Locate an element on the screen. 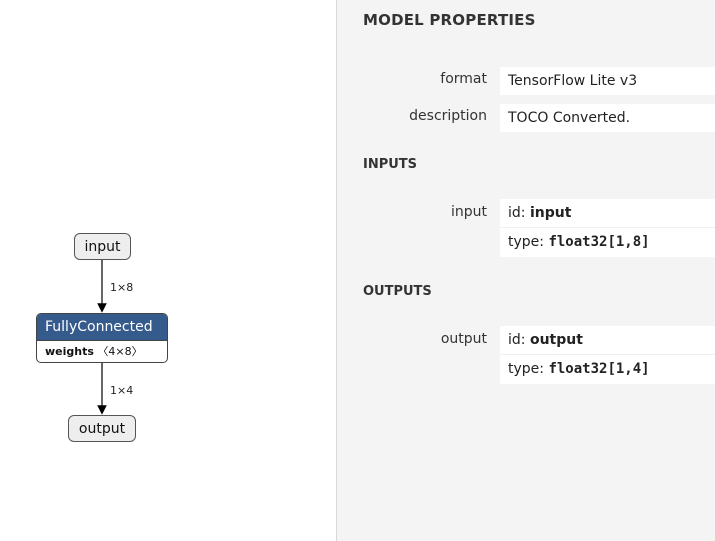 The width and height of the screenshot is (715, 541). output-argument-label: output is located at coordinates (463, 339).